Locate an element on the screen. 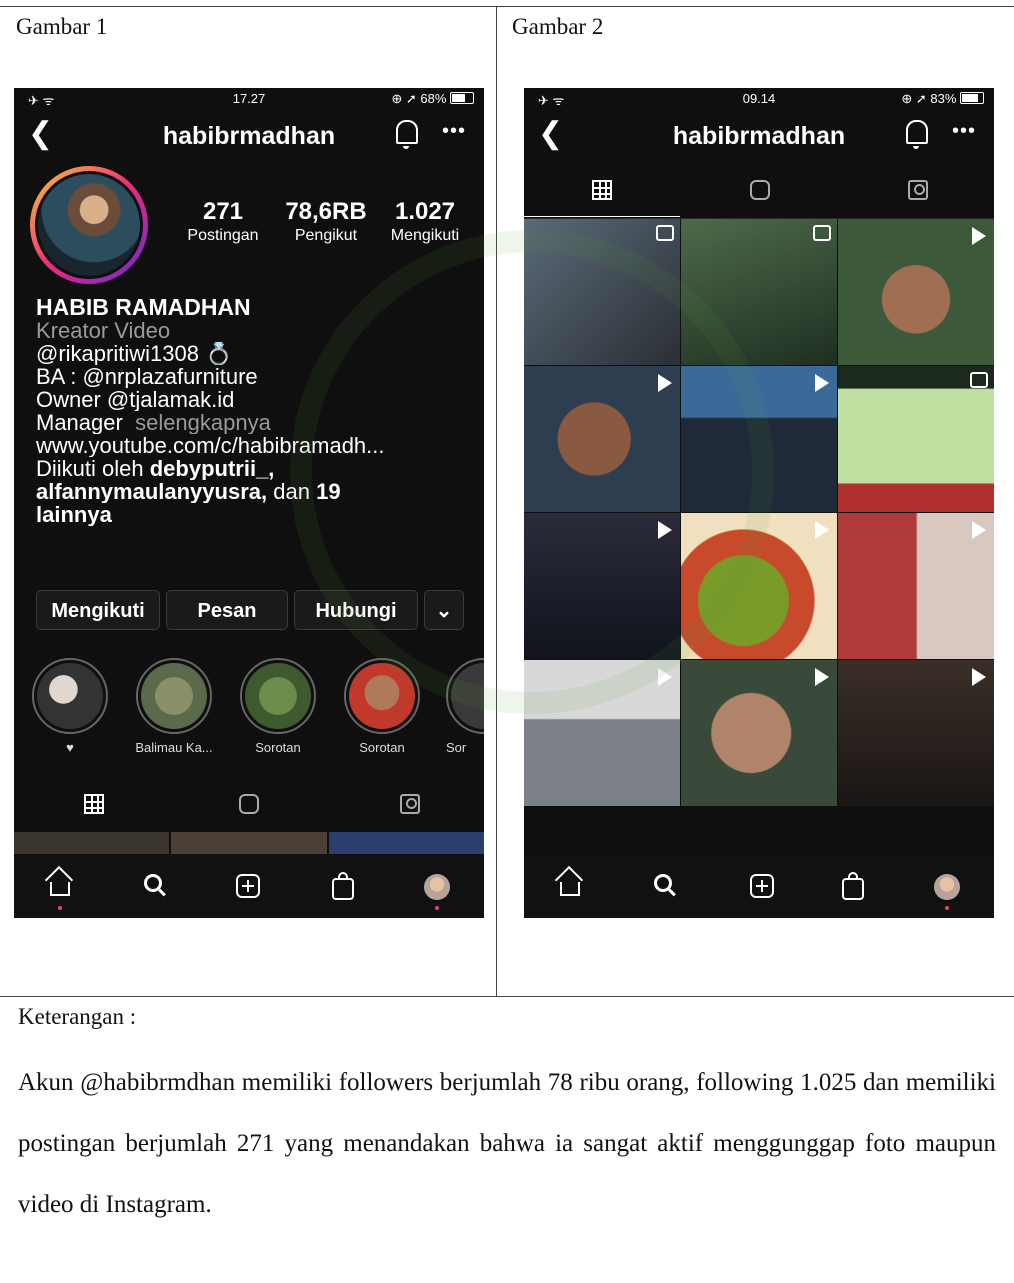  followed-by: alfannymaulanyyusra, dan 19 is located at coordinates (188, 491).